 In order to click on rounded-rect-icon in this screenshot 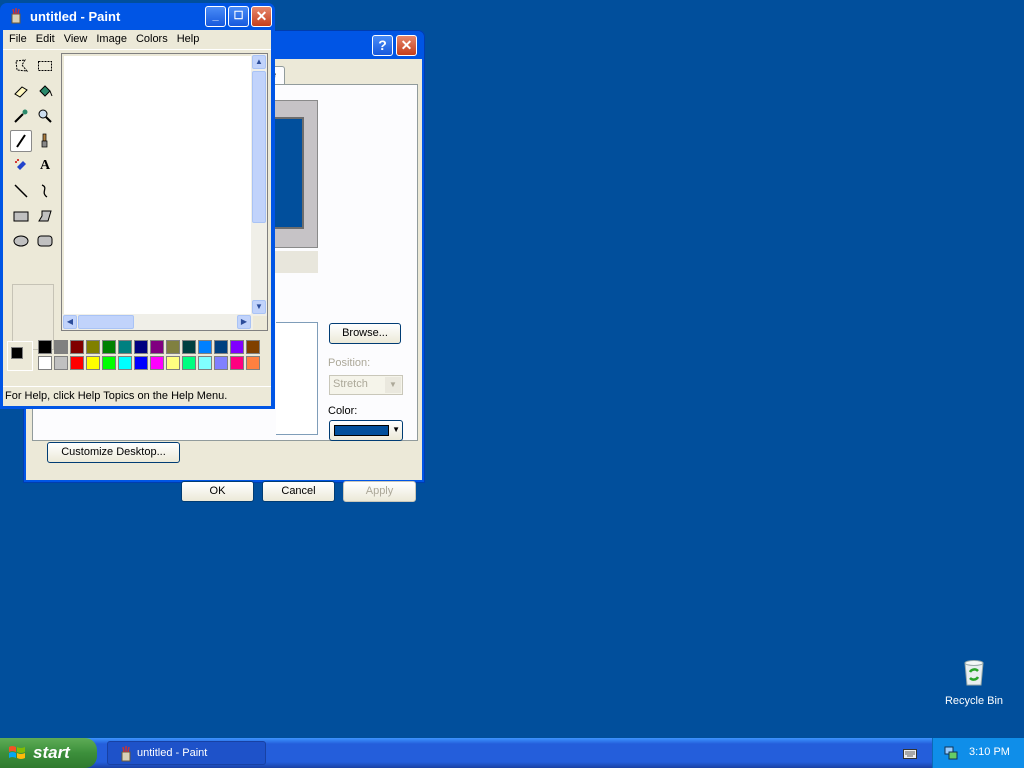, I will do `click(45, 241)`.